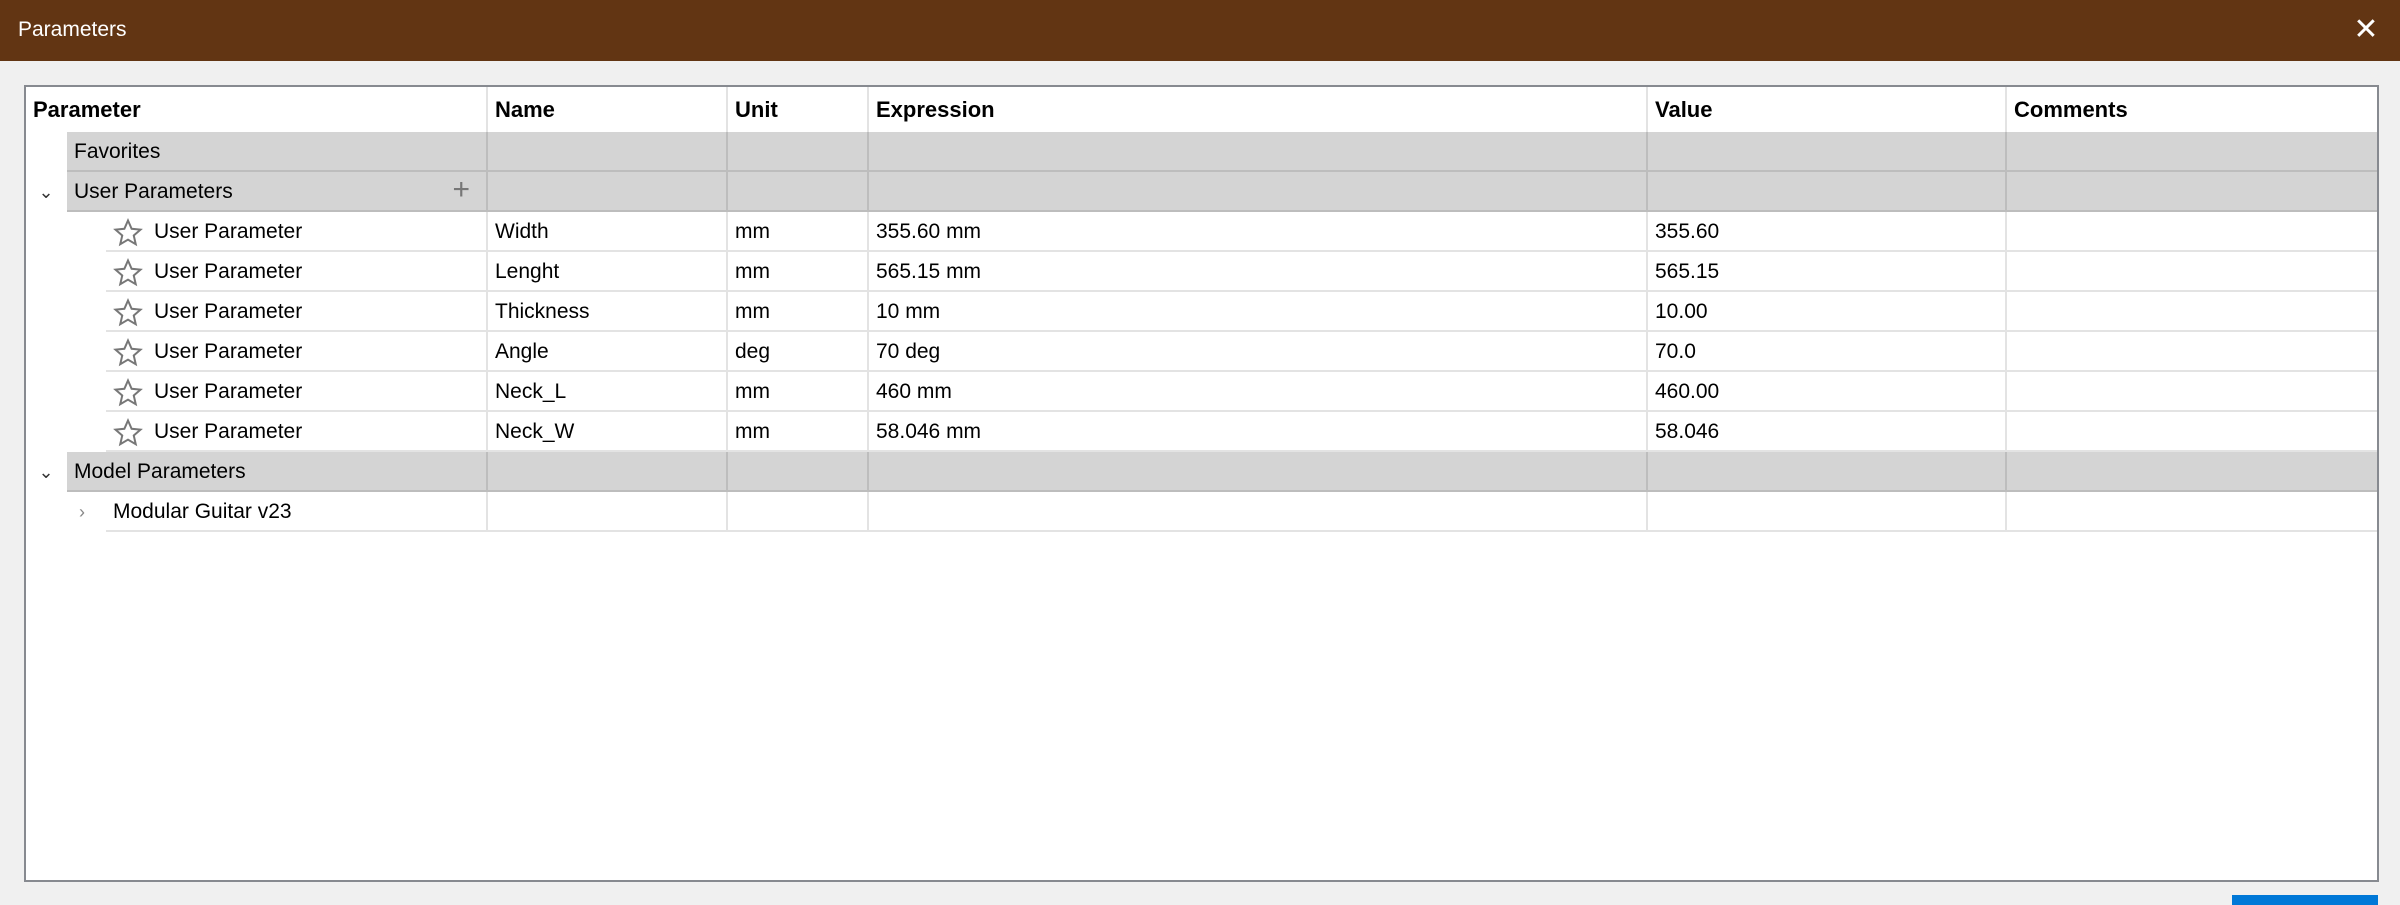 The width and height of the screenshot is (2400, 905). I want to click on expression-cell: 58.046 mm, so click(1258, 432).